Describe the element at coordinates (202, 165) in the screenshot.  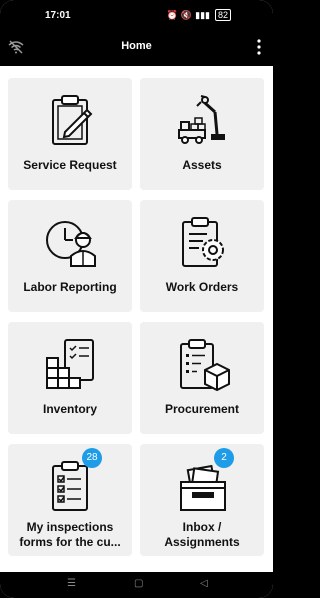
I see `tile-label: Assets` at that location.